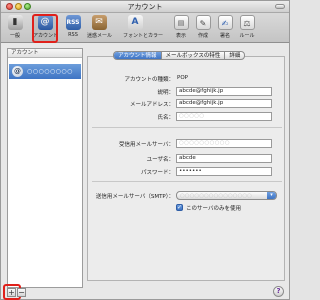 Image resolution: width=320 pixels, height=300 pixels. I want to click on only-this-server-row: ✓ このサーバのみを使用, so click(187, 207).